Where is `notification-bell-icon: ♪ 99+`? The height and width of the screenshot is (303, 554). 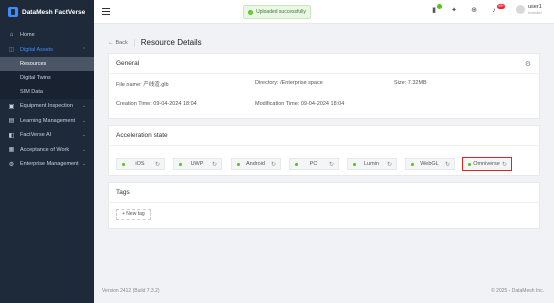 notification-bell-icon: ♪ 99+ is located at coordinates (497, 10).